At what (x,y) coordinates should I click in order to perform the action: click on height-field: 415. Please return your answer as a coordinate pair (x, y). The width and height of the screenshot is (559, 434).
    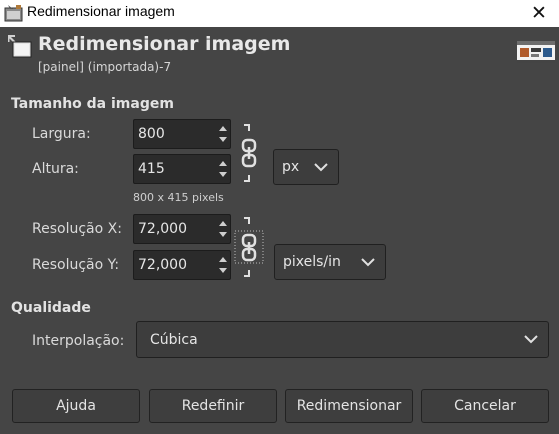
    Looking at the image, I should click on (182, 169).